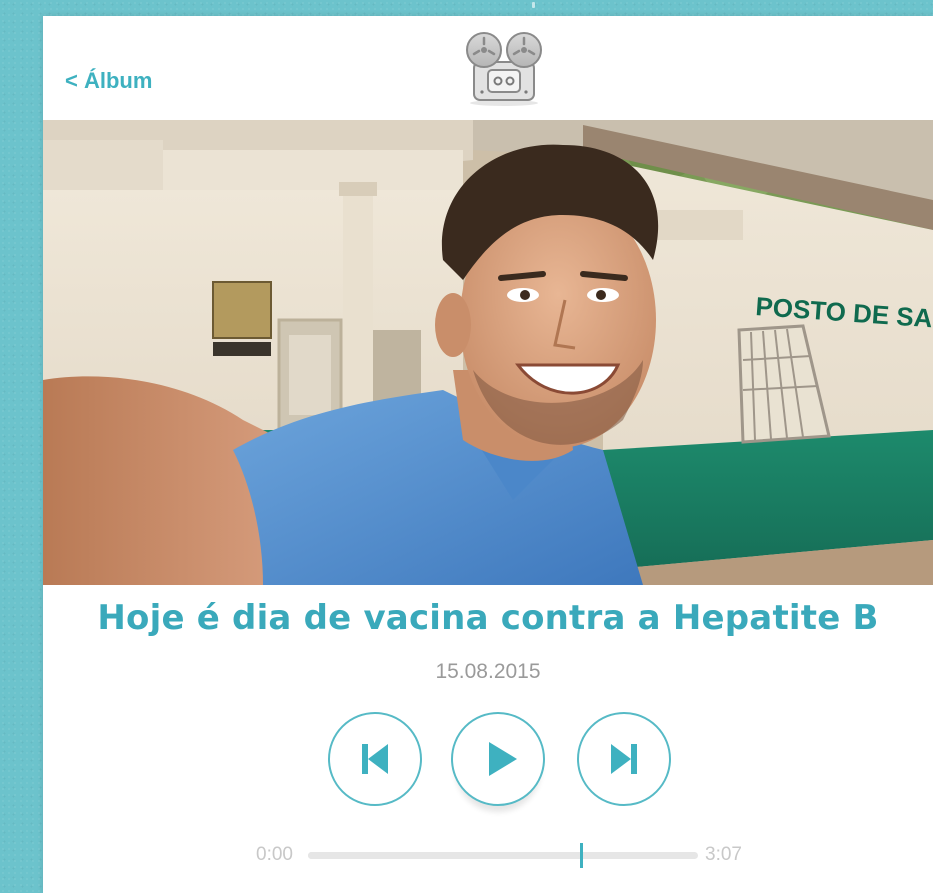 Image resolution: width=933 pixels, height=893 pixels. I want to click on progress-bar, so click(503, 855).